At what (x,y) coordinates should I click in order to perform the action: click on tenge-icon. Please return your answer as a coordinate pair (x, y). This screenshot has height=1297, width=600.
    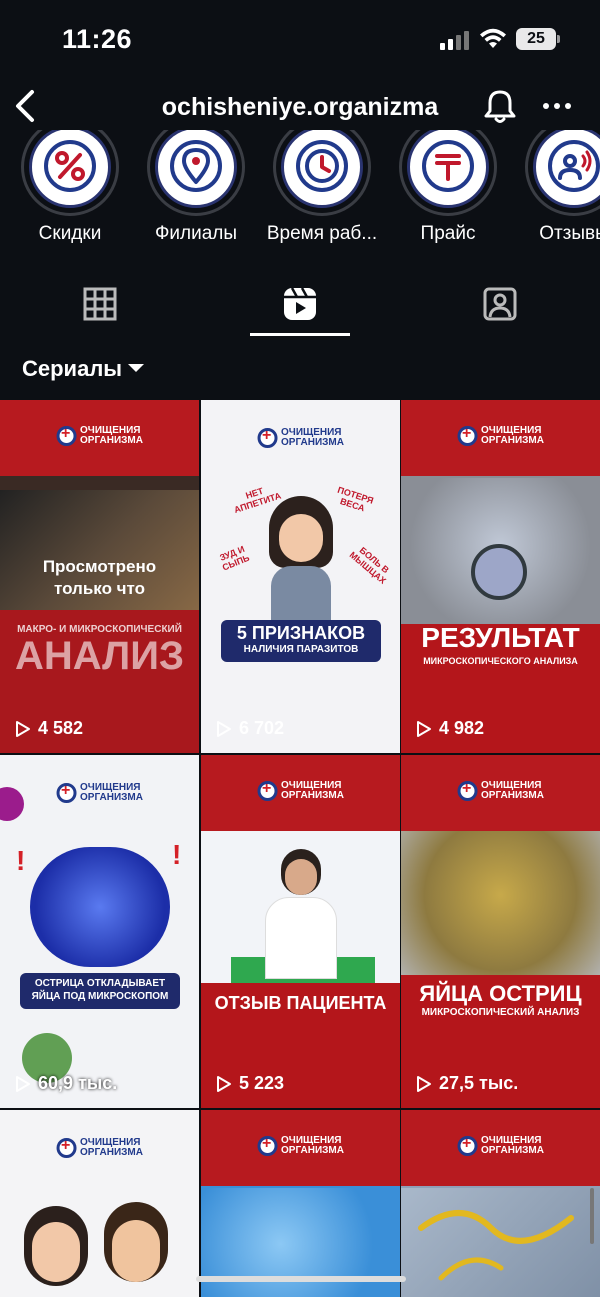
    Looking at the image, I should click on (448, 166).